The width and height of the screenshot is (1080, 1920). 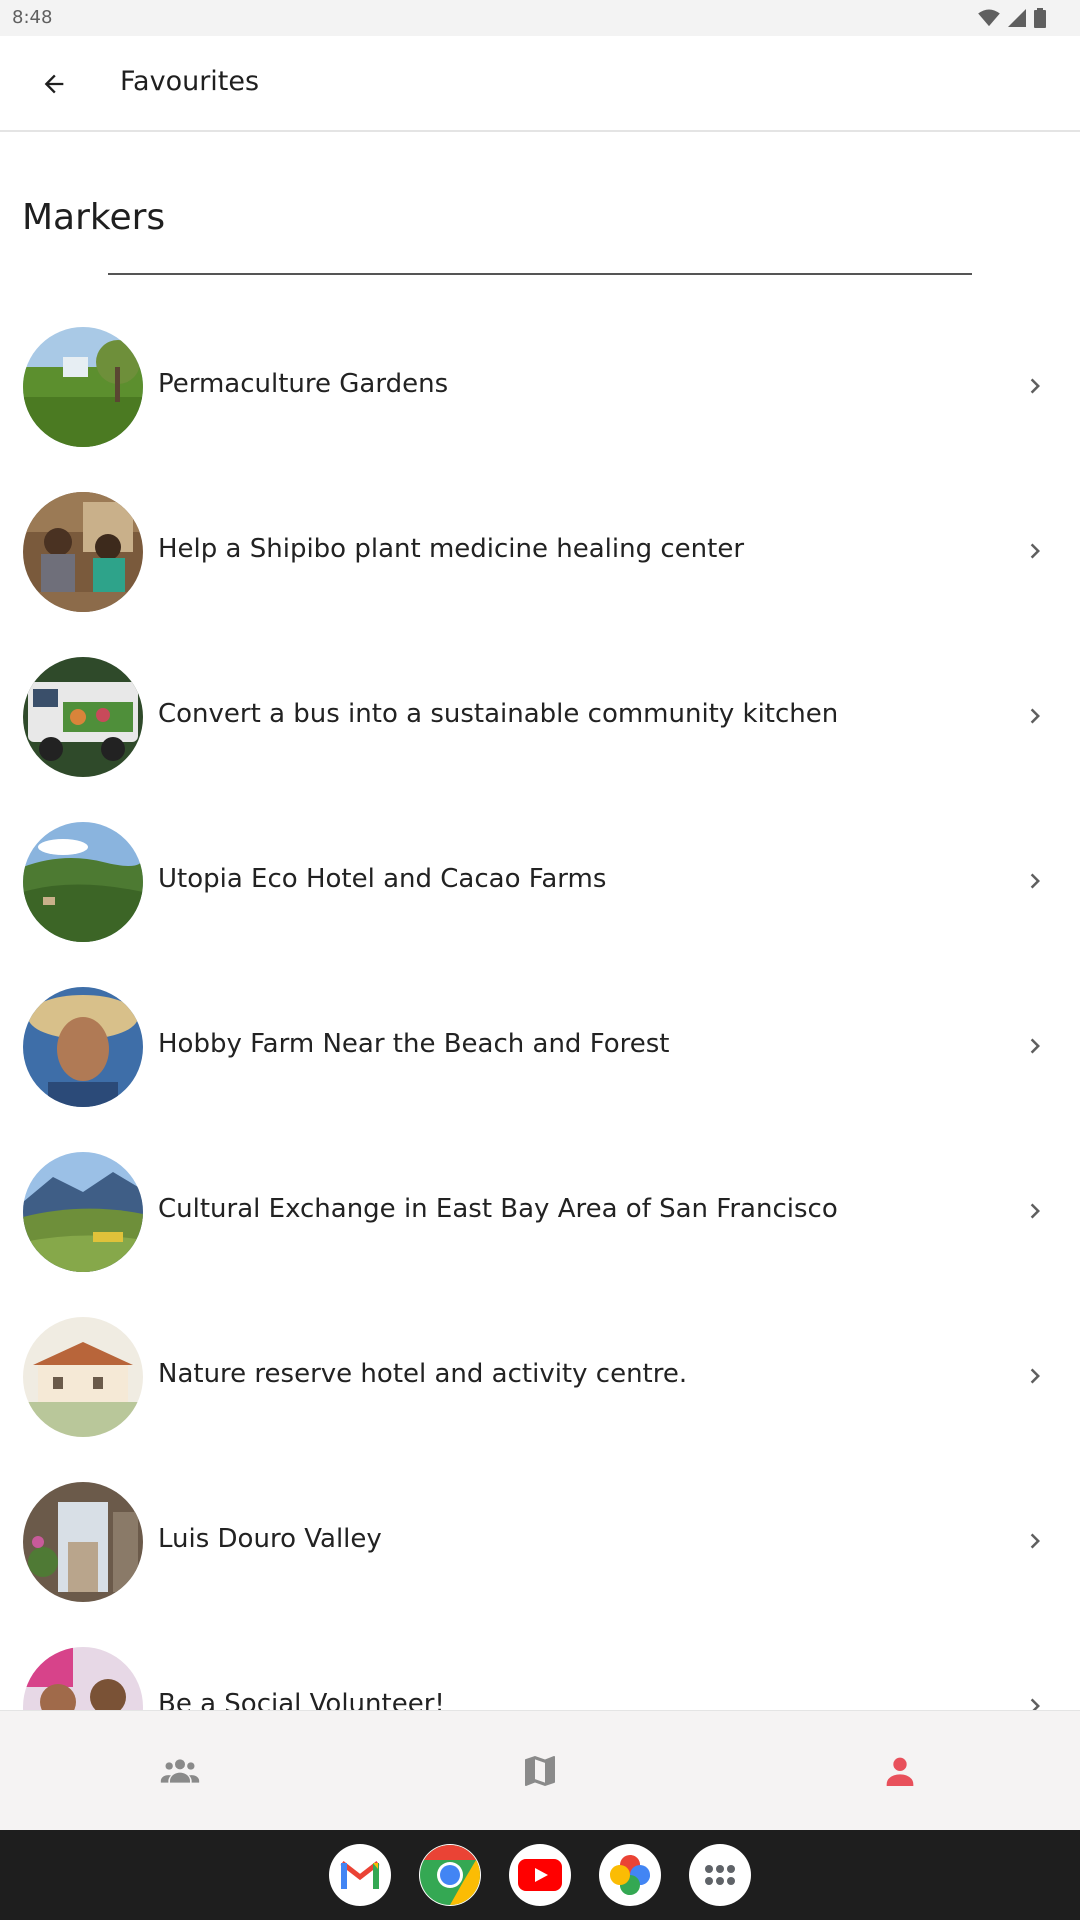 I want to click on status-bar: 8:48, so click(x=540, y=18).